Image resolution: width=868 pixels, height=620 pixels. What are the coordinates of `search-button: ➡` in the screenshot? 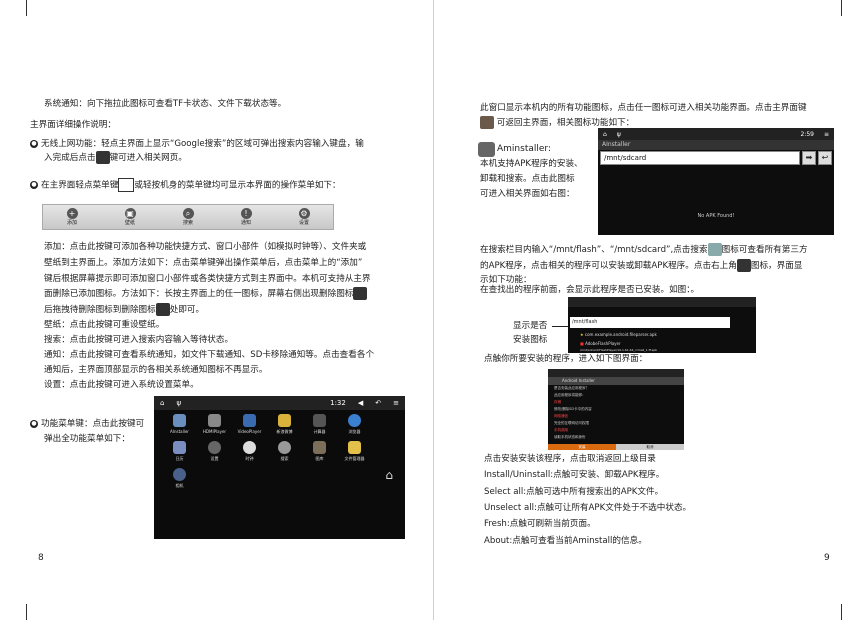 It's located at (809, 158).